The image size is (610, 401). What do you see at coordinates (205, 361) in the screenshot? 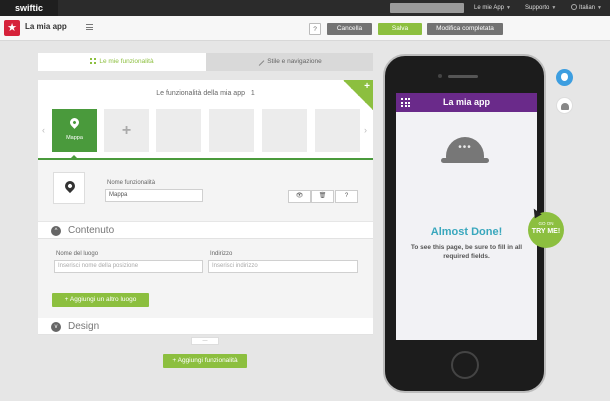
I see `add-feature-button: + Aggiungi funzionalità` at bounding box center [205, 361].